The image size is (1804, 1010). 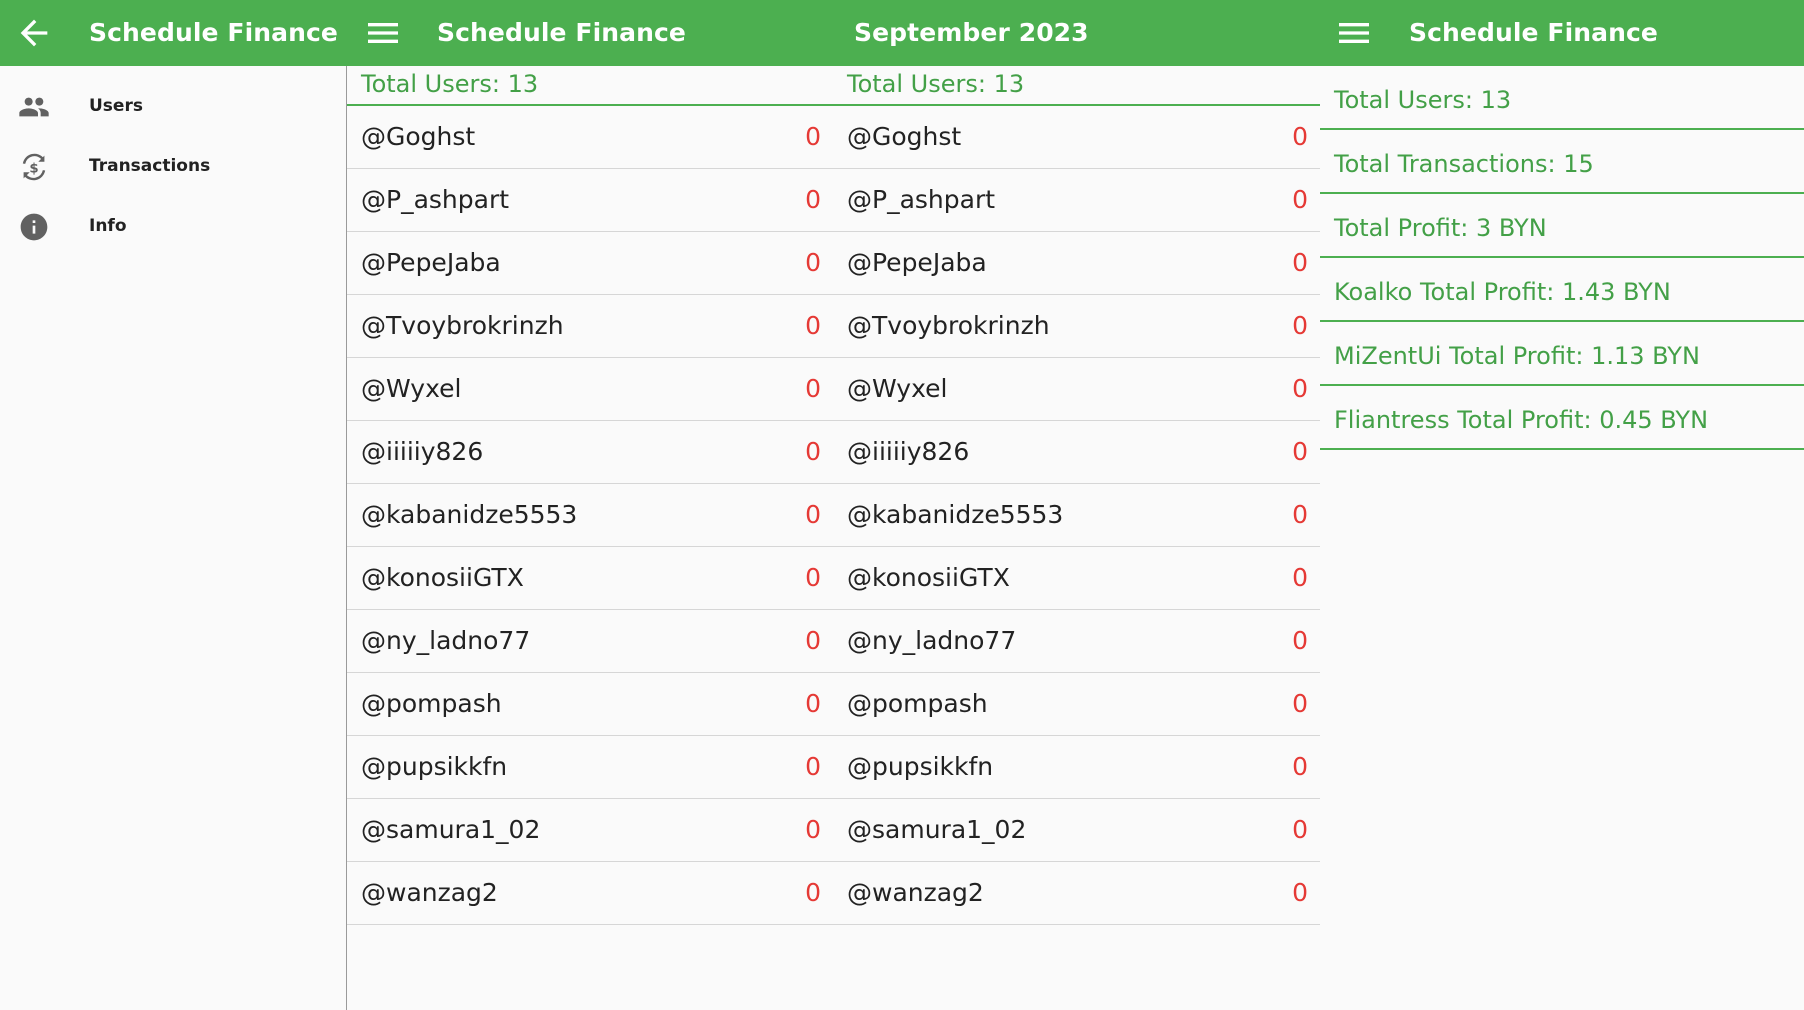 What do you see at coordinates (108, 226) in the screenshot?
I see `sidebar-item-label: Info` at bounding box center [108, 226].